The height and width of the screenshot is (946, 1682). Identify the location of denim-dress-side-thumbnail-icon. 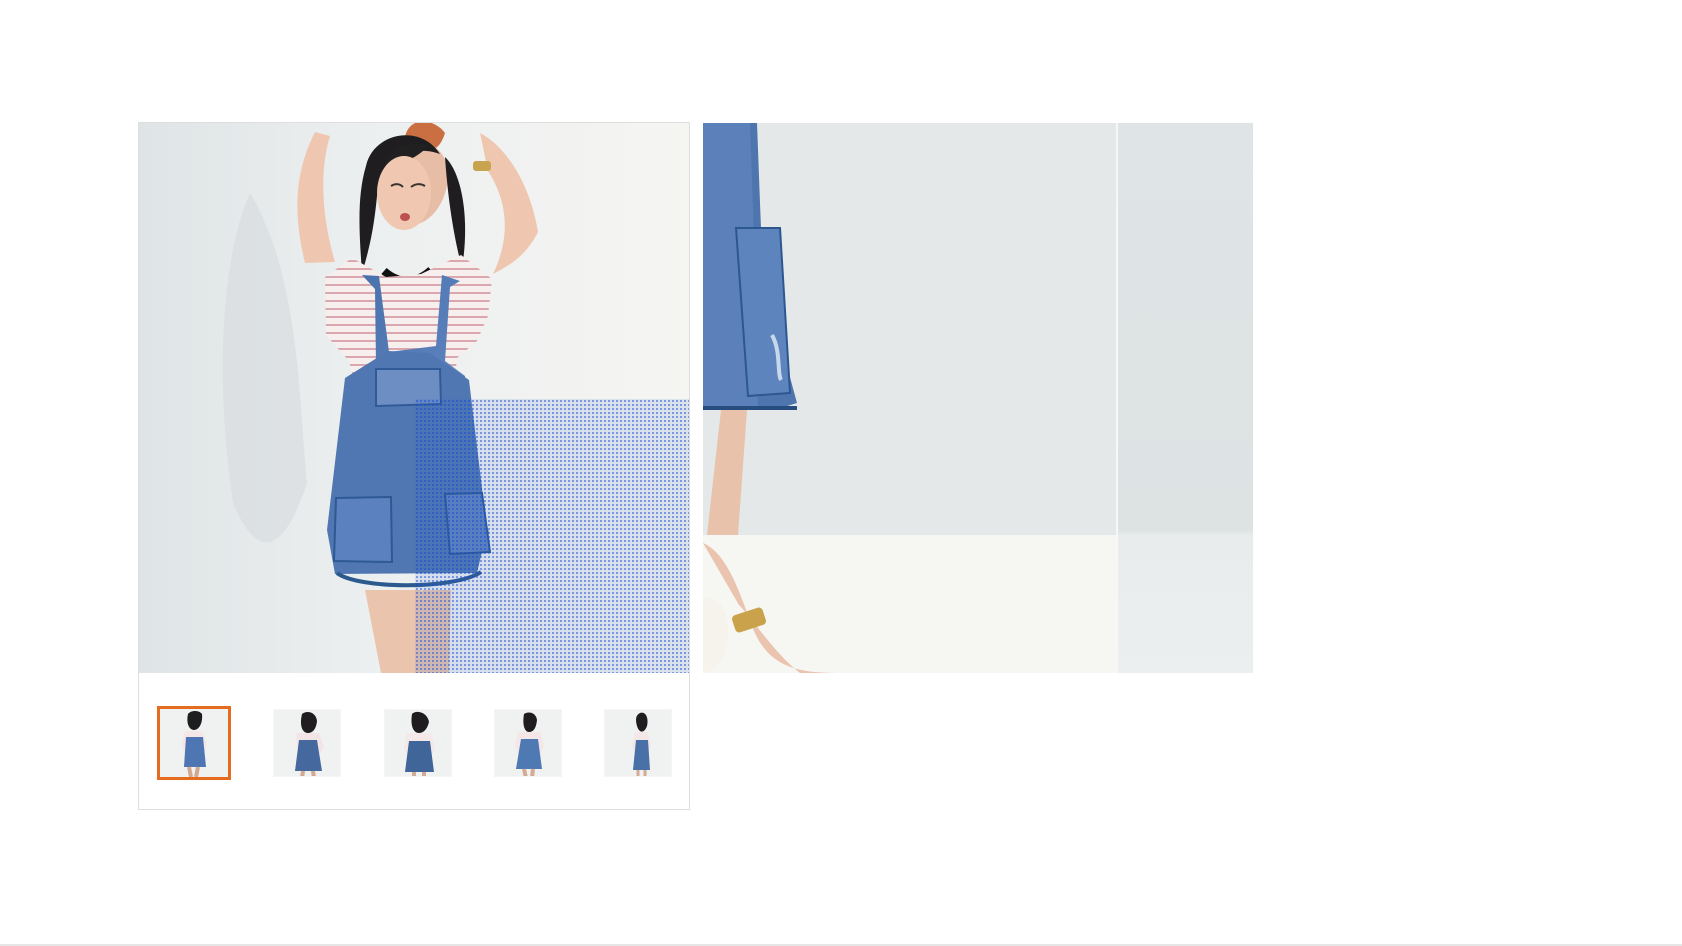
(638, 743).